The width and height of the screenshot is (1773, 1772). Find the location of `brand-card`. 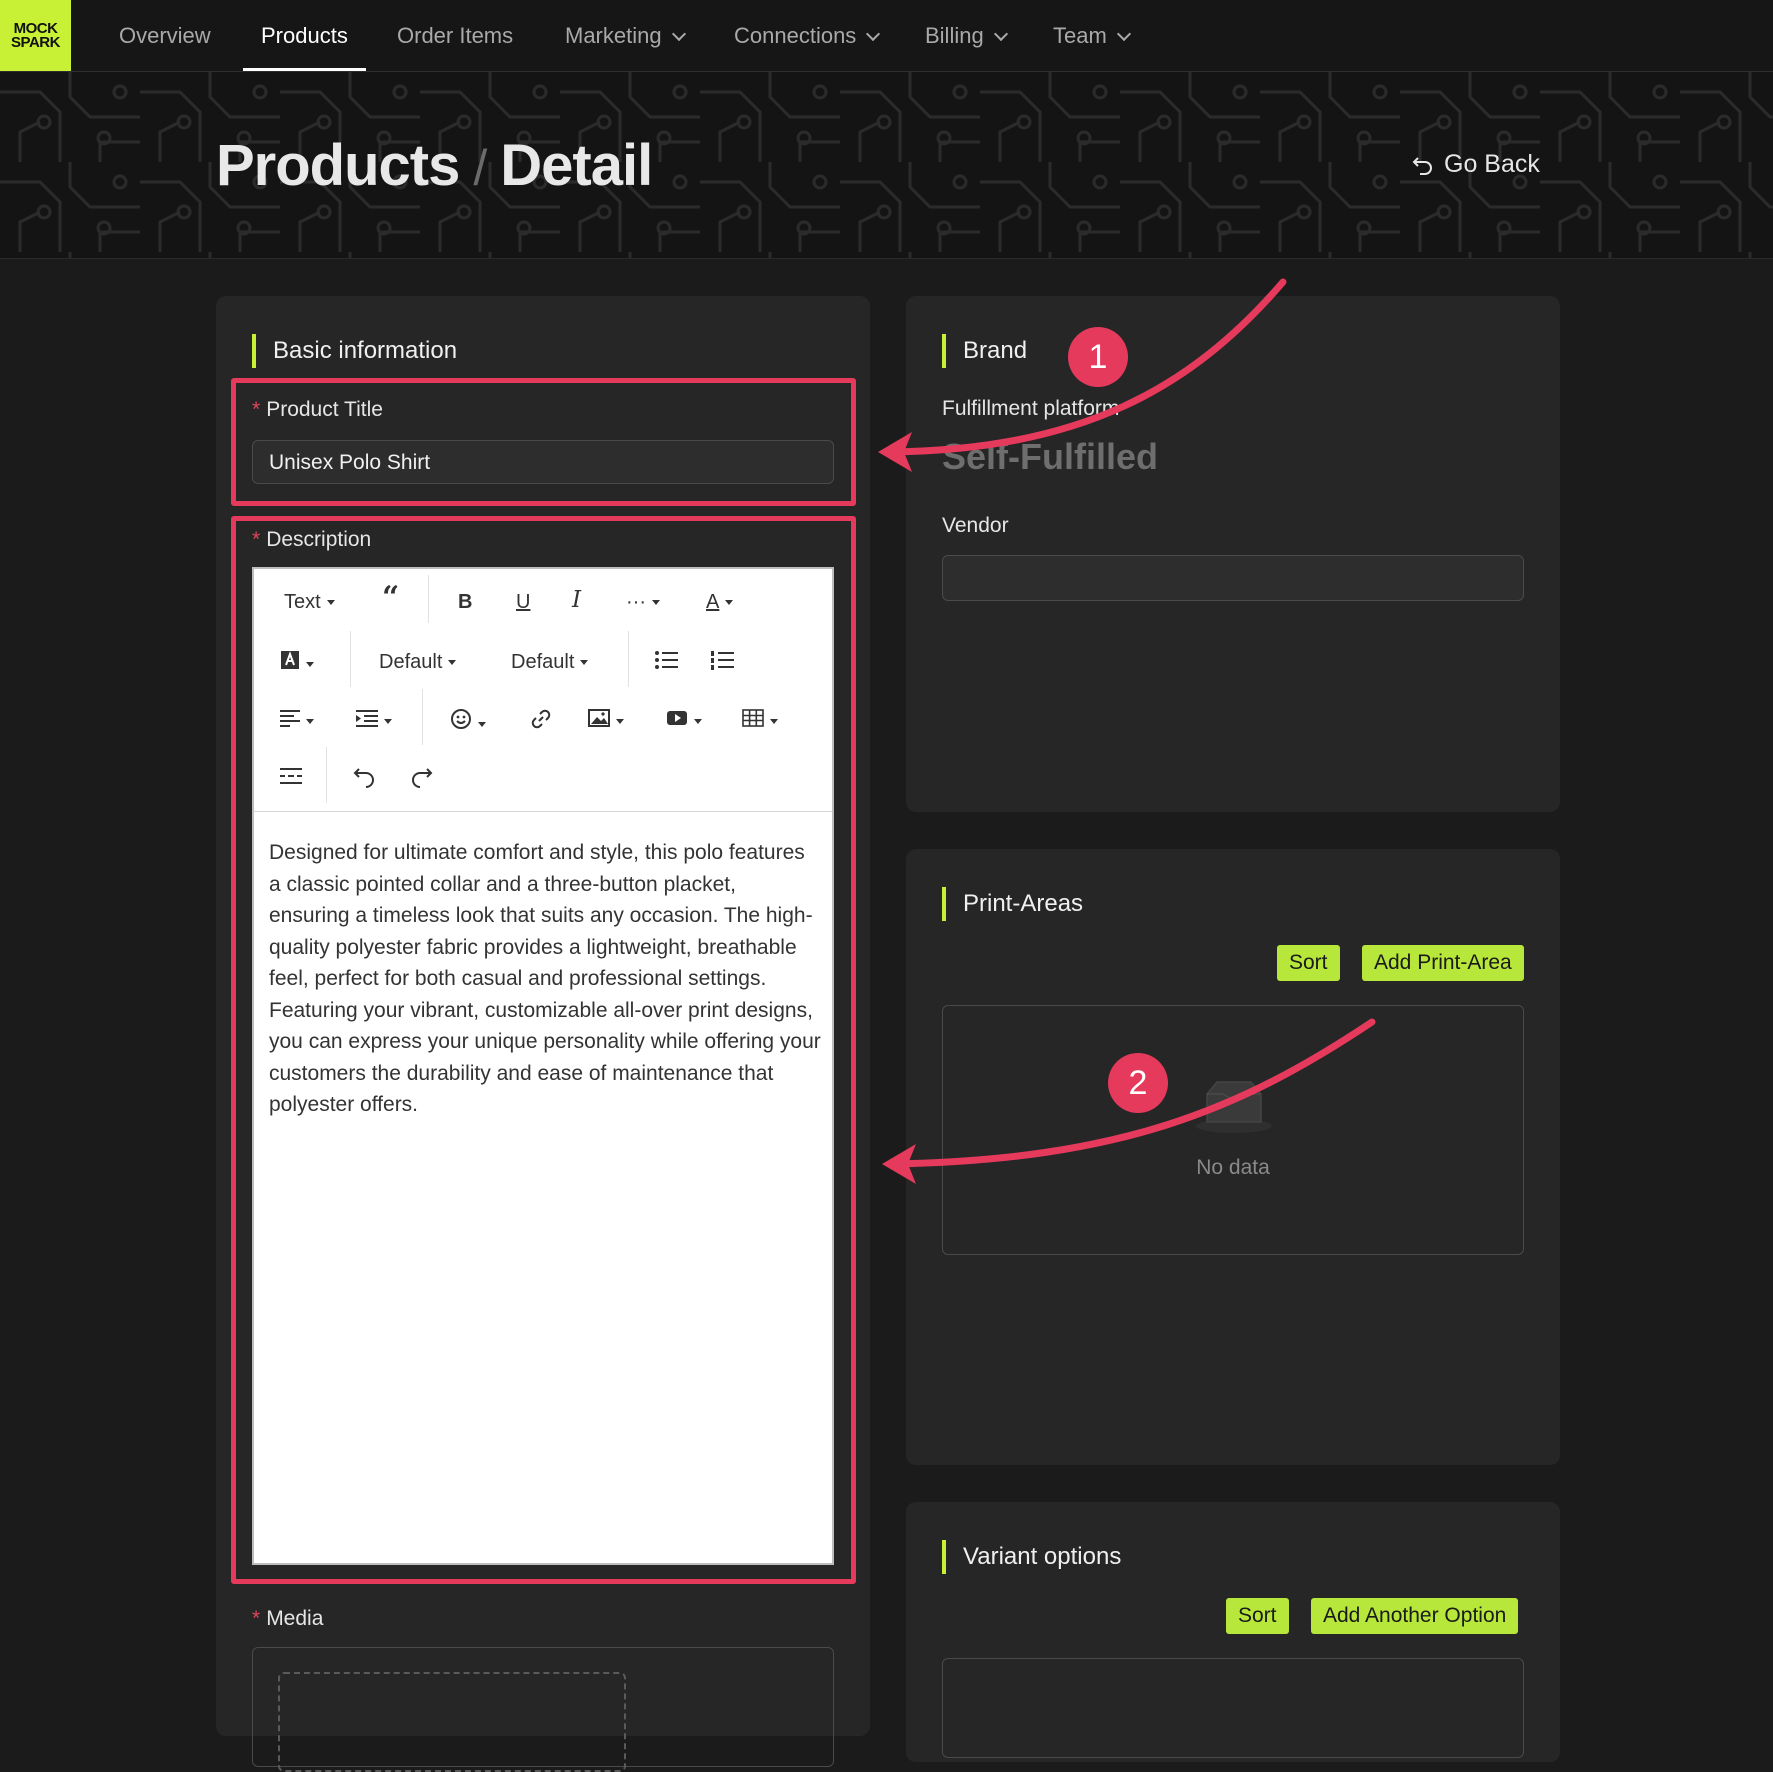

brand-card is located at coordinates (1233, 554).